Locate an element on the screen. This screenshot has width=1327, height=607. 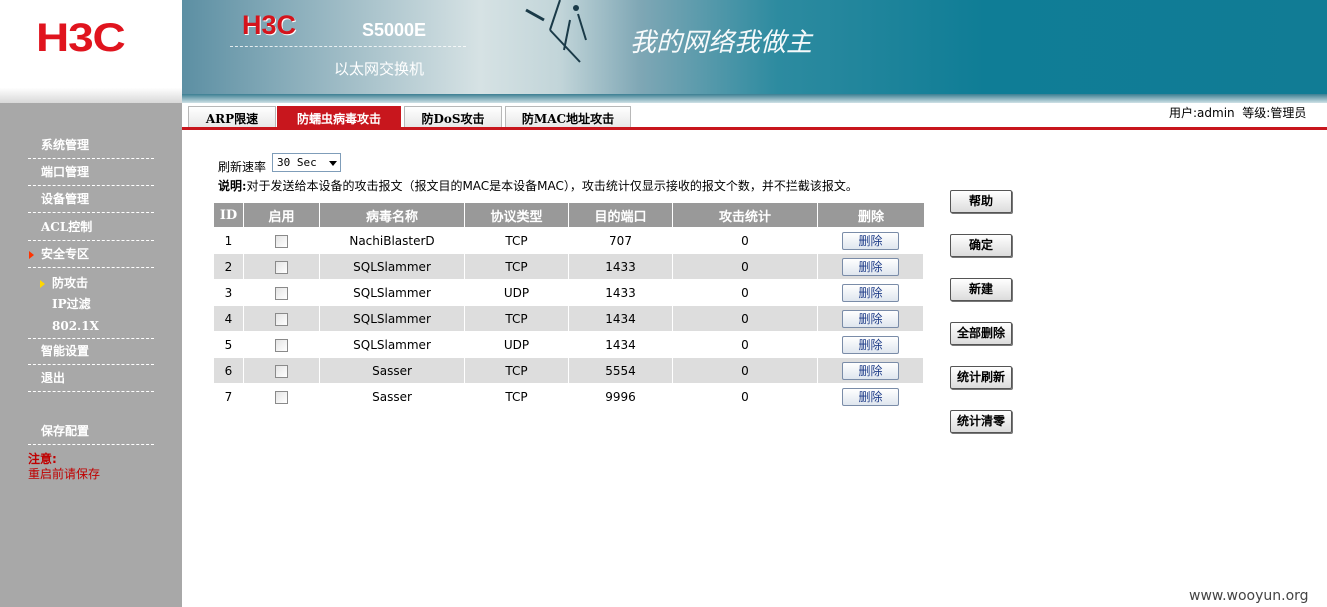
cell-dest-port: 5554 is located at coordinates (621, 370).